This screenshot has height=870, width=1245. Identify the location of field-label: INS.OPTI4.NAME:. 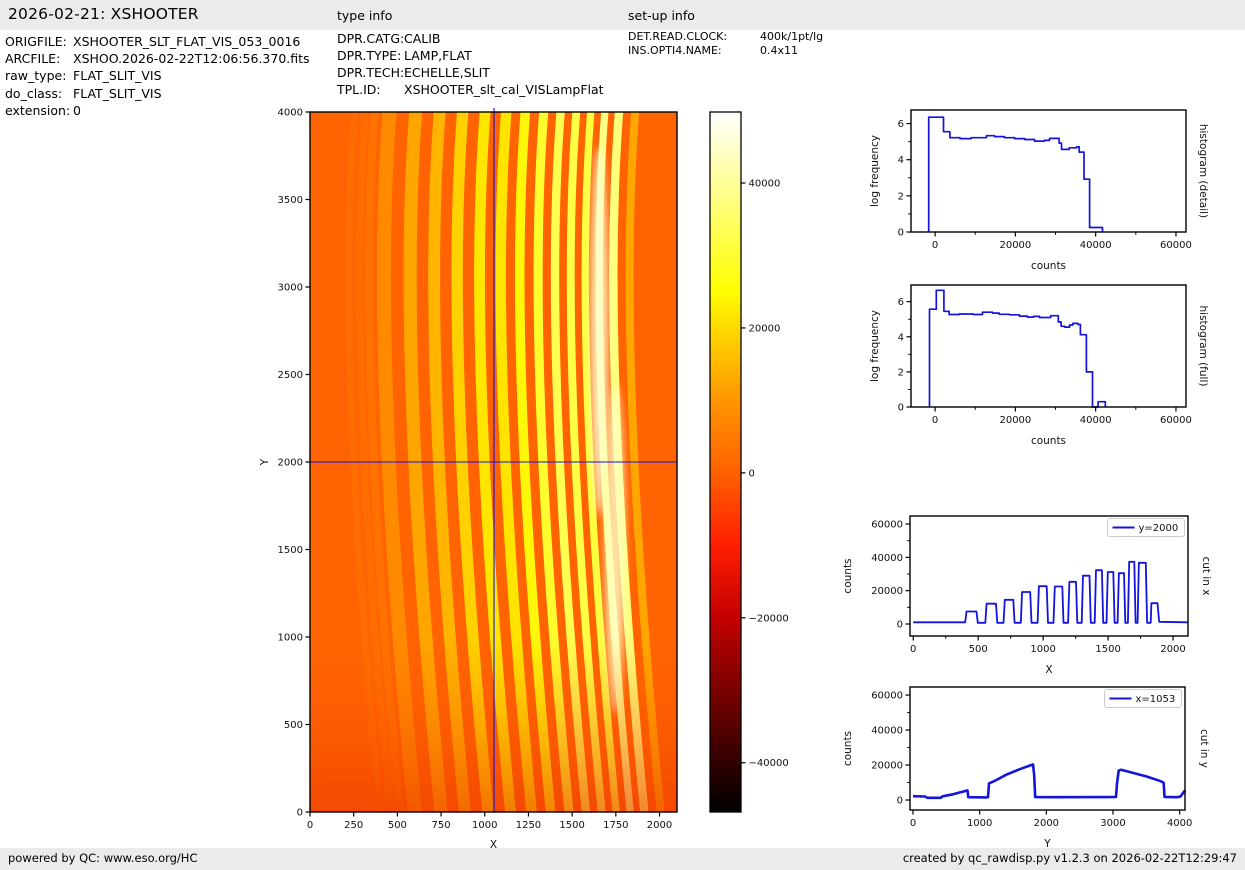
(675, 50).